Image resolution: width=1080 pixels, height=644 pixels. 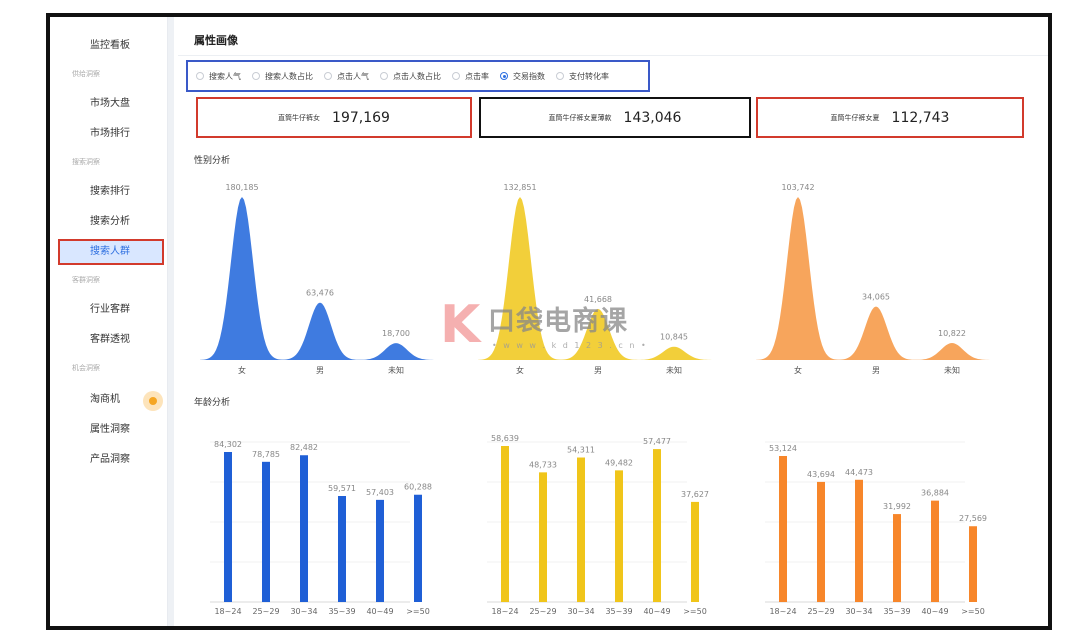 I want to click on sidebar-item: 搜索排行, so click(x=111, y=192).